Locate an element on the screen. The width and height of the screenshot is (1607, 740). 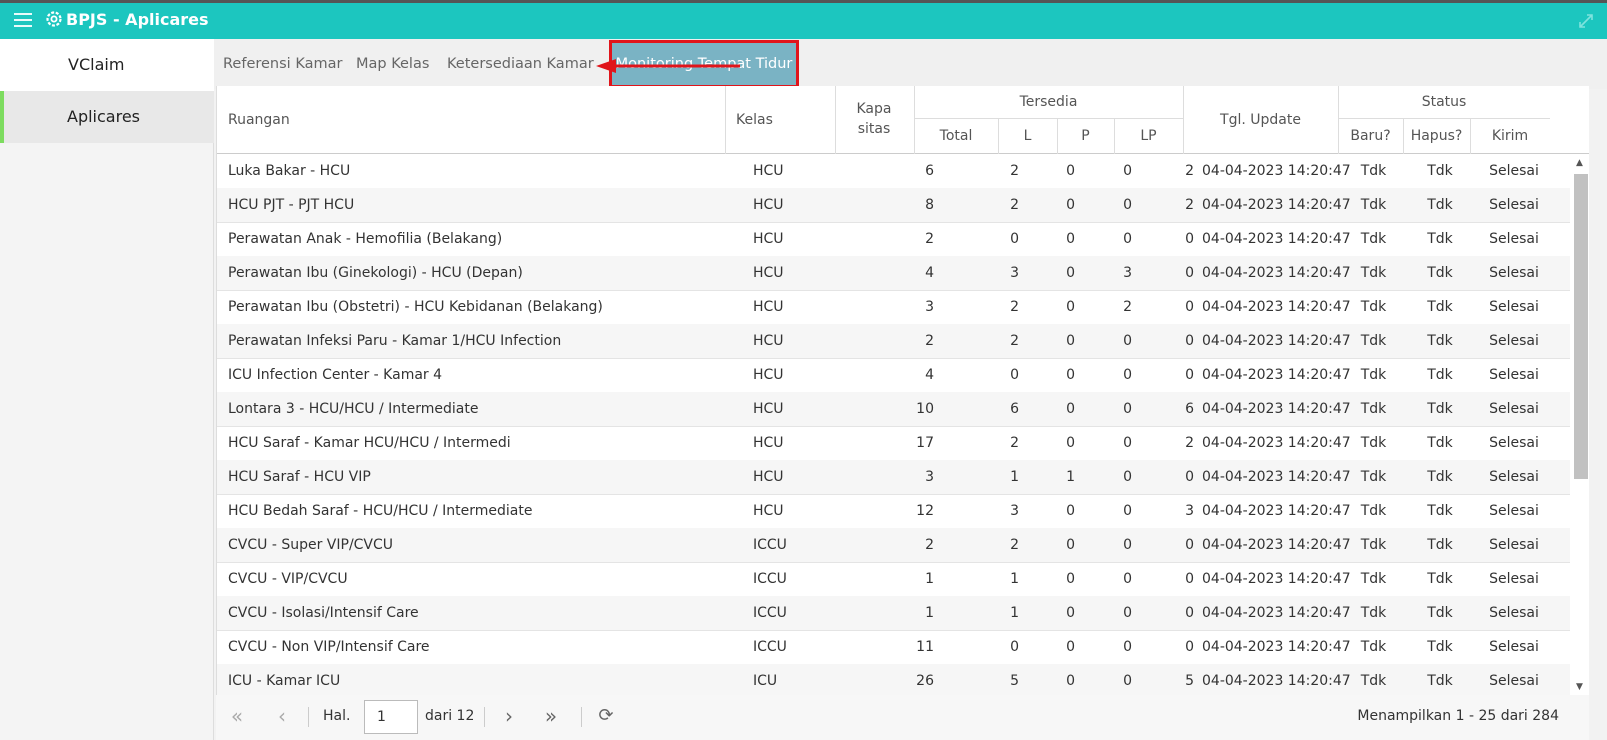
scroll-down-icon: ▼ is located at coordinates (1579, 687).